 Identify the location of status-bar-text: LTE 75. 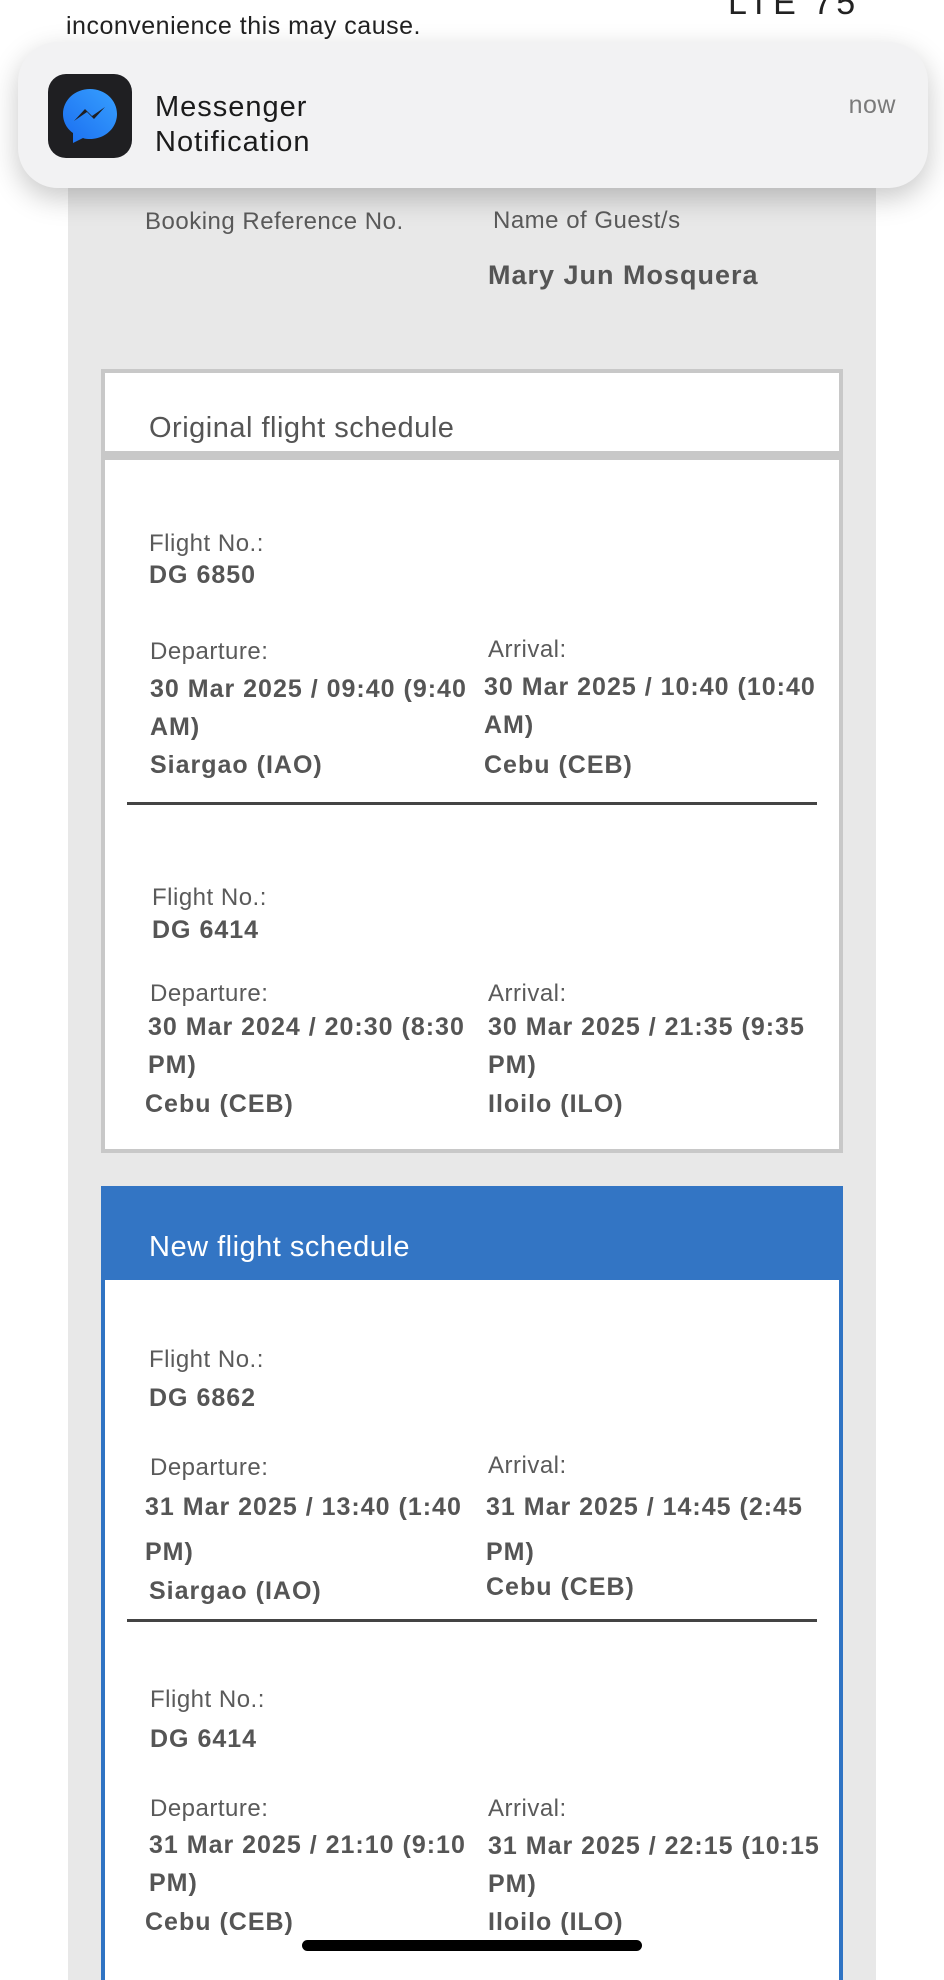
(794, 11).